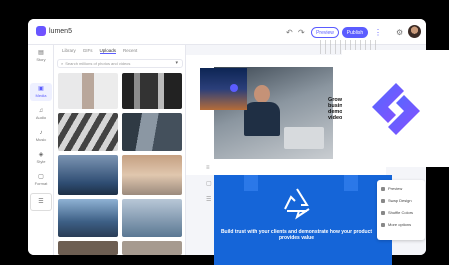  What do you see at coordinates (152, 91) in the screenshot?
I see `media-thumbnail-crowd` at bounding box center [152, 91].